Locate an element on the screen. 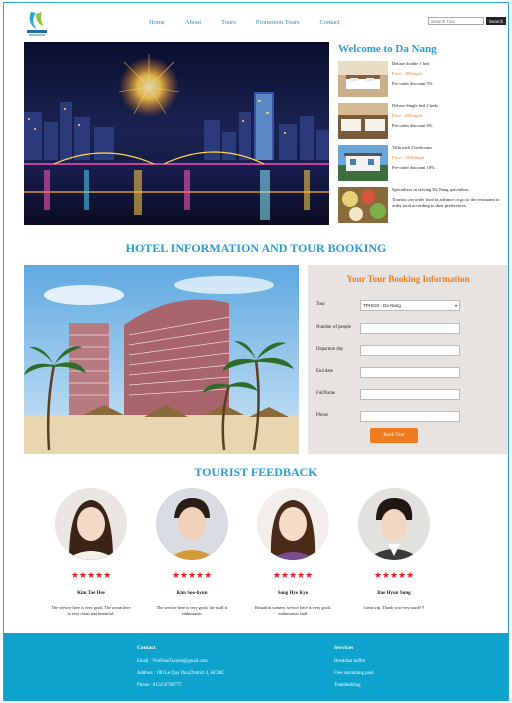  tour-select-value: TPHCM - Da Nang is located at coordinates (382, 305).